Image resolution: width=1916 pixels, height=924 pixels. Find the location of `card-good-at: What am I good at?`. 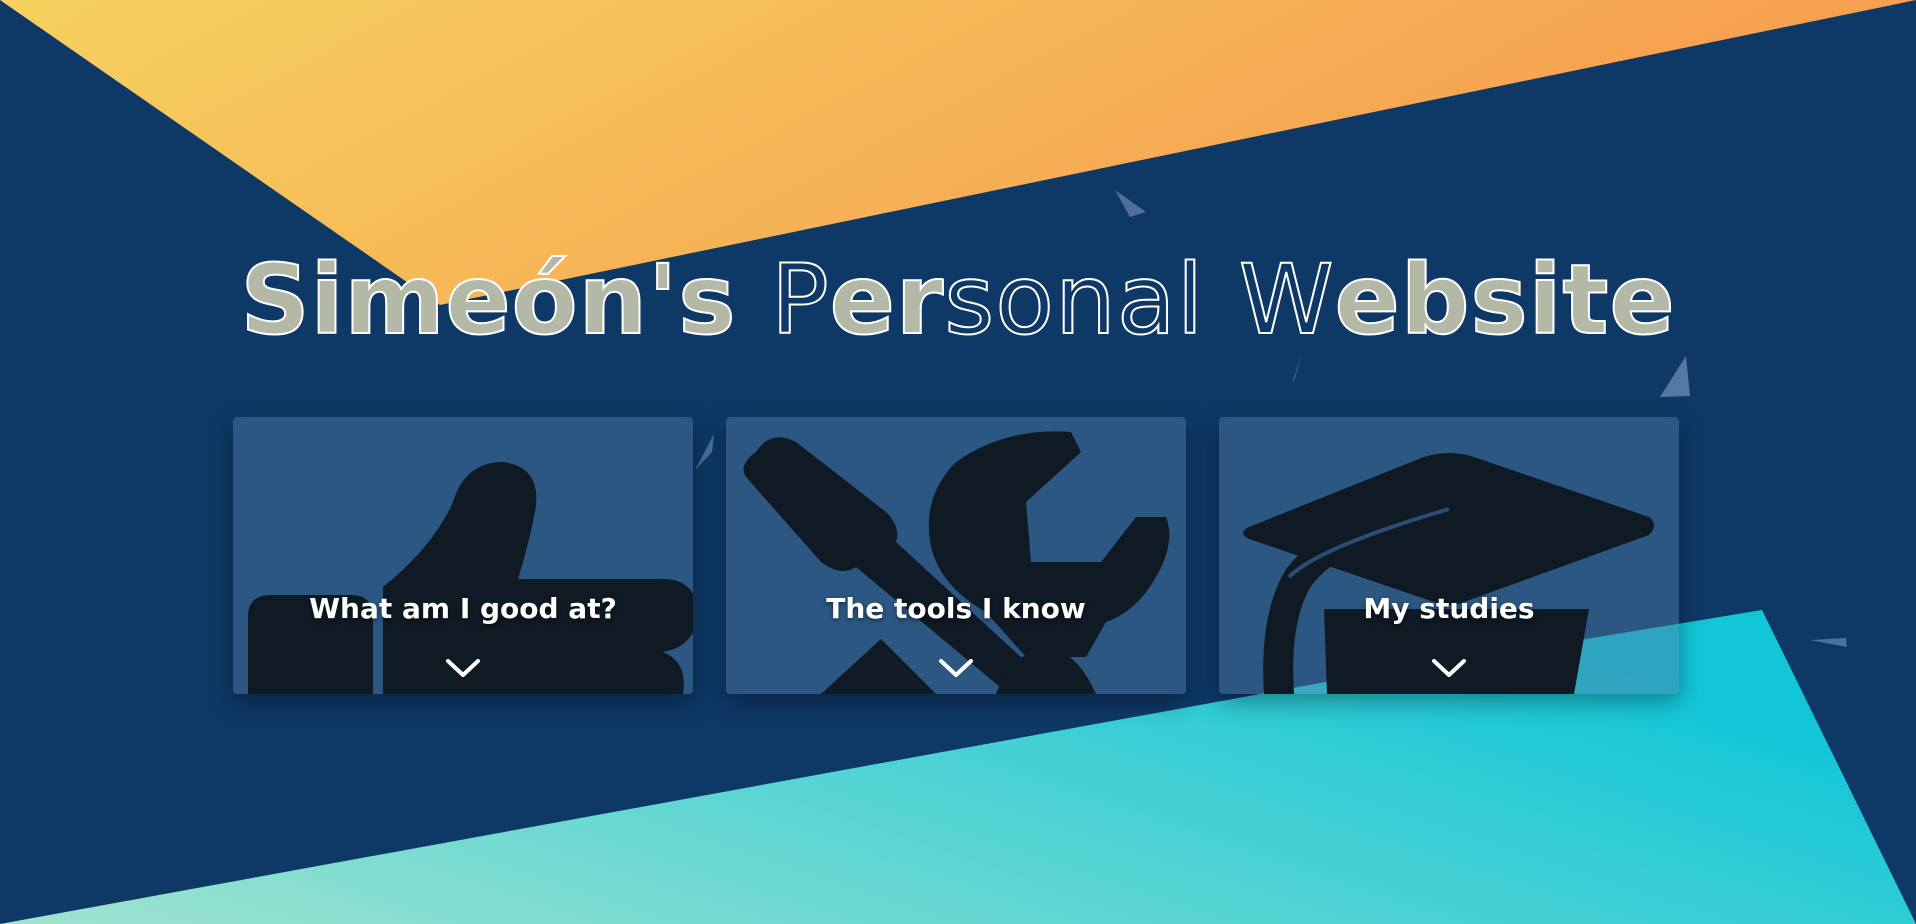

card-good-at: What am I good at? is located at coordinates (463, 555).